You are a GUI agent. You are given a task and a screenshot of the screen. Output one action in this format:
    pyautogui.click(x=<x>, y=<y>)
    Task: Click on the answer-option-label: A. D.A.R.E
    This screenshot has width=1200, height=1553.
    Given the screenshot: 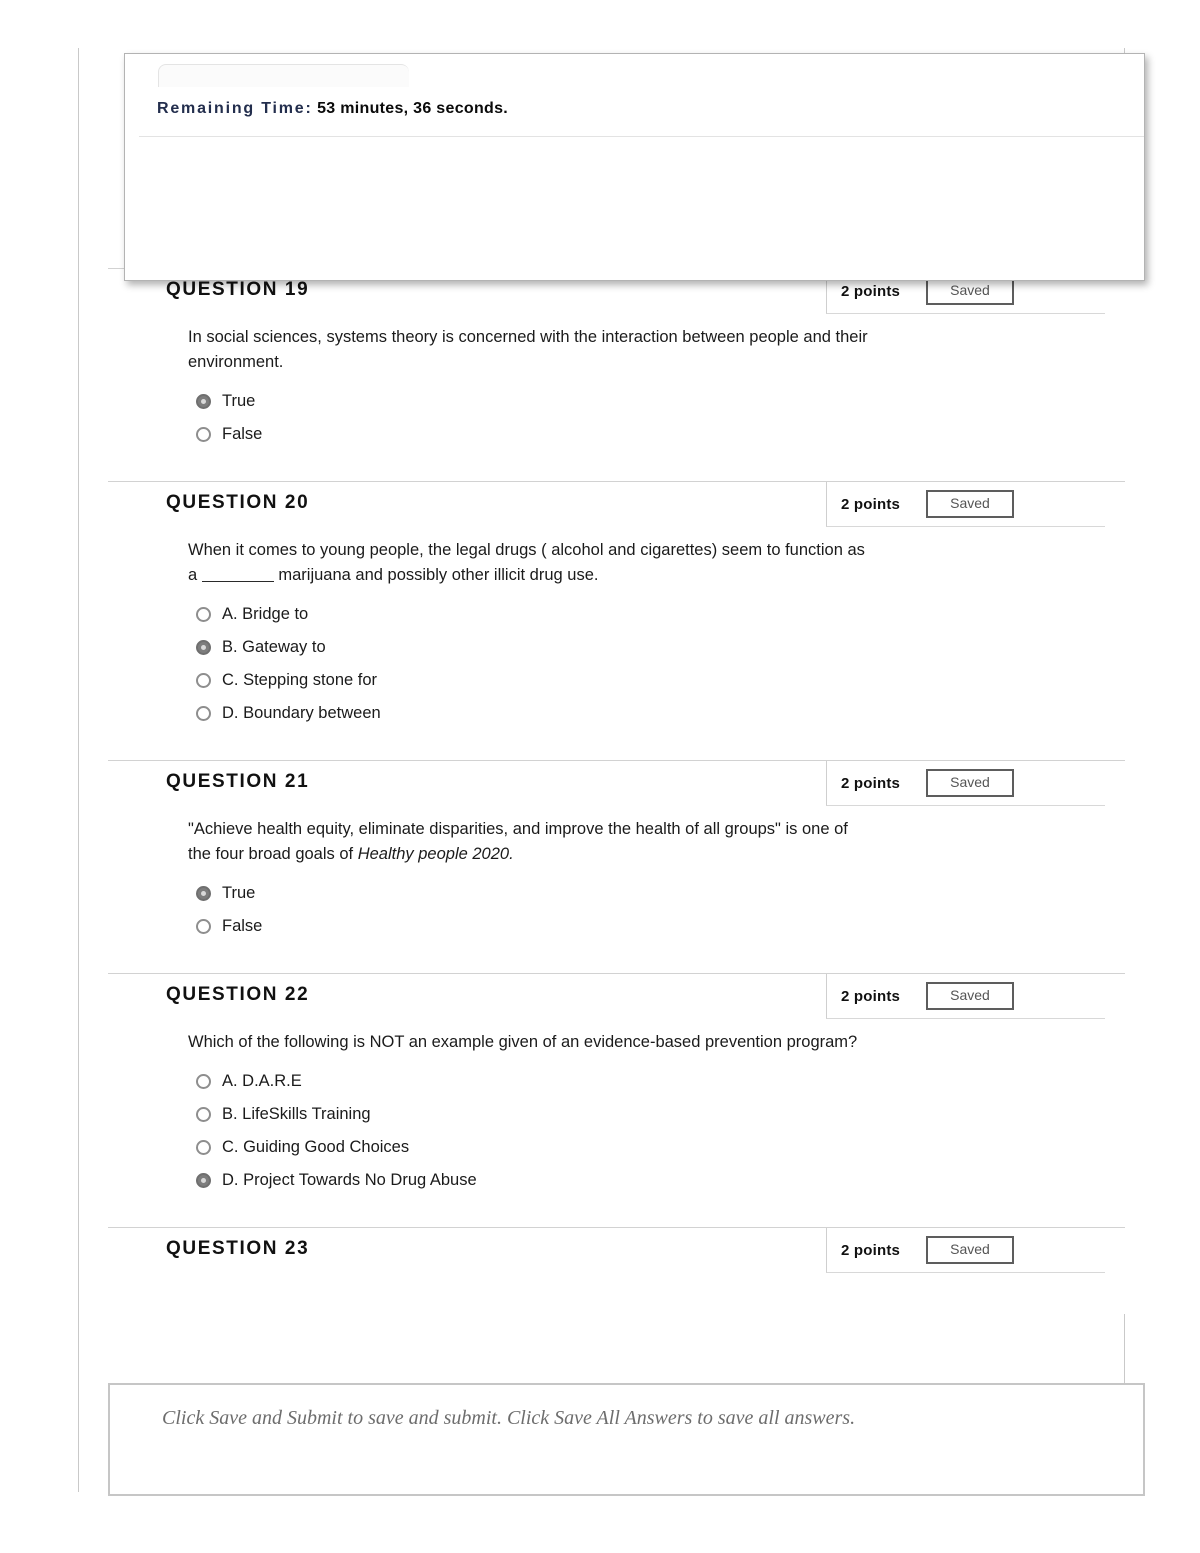 What is the action you would take?
    pyautogui.click(x=262, y=1081)
    